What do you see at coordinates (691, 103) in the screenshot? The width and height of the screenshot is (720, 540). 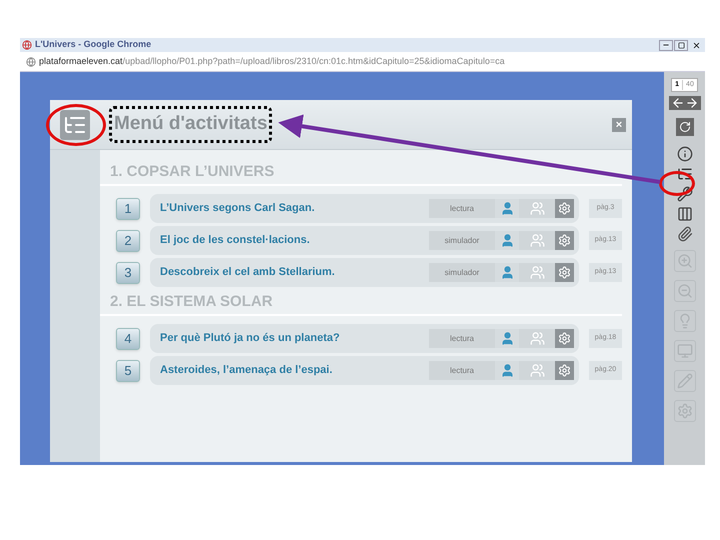 I see `next-page-icon` at bounding box center [691, 103].